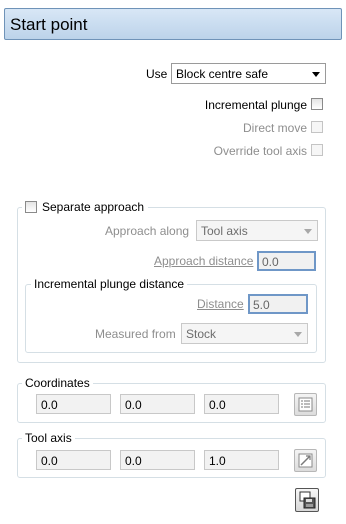 The width and height of the screenshot is (346, 524). I want to click on separate-approach-label: Separate approach, so click(93, 207).